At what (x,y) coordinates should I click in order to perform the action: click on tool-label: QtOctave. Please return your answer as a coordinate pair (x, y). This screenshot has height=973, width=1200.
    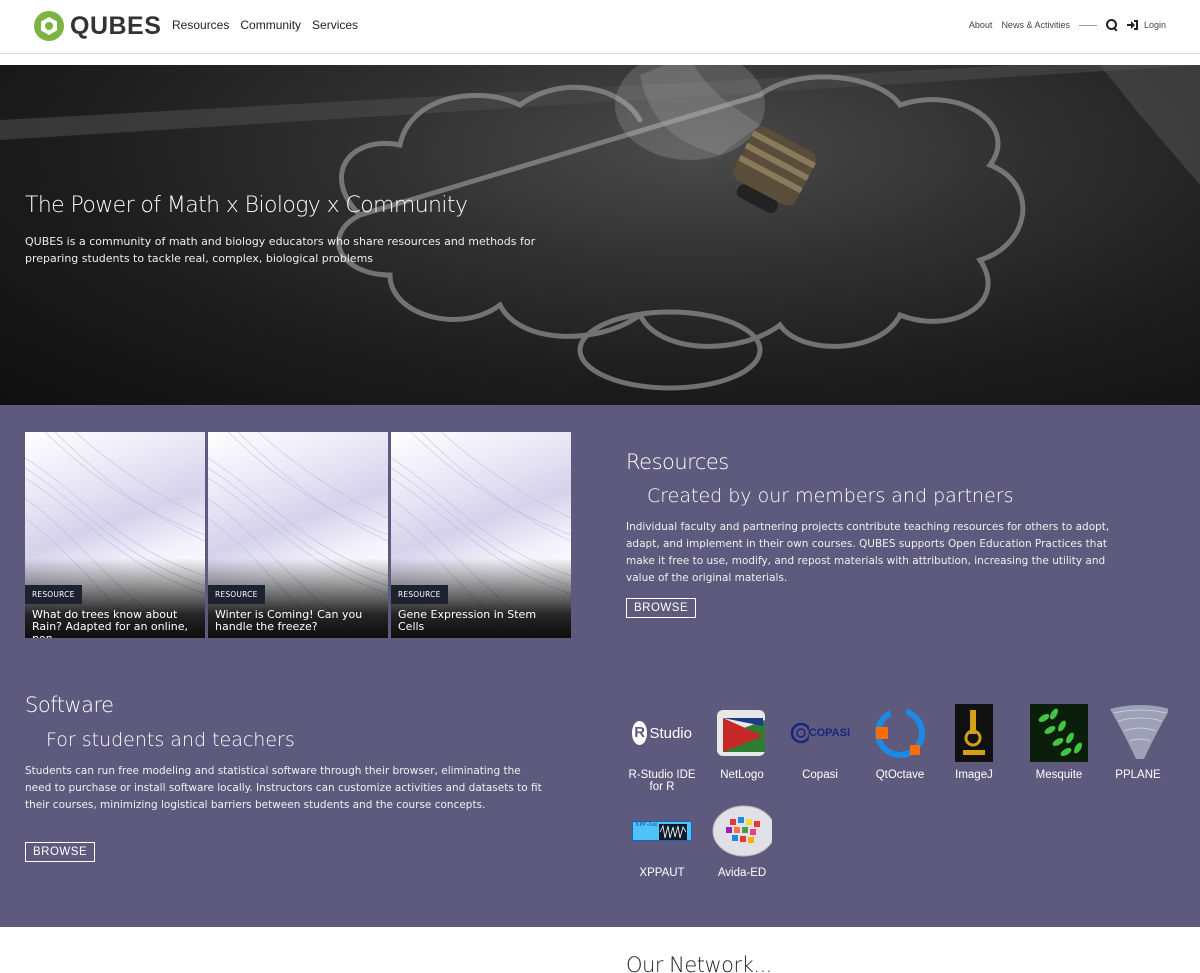
    Looking at the image, I should click on (900, 775).